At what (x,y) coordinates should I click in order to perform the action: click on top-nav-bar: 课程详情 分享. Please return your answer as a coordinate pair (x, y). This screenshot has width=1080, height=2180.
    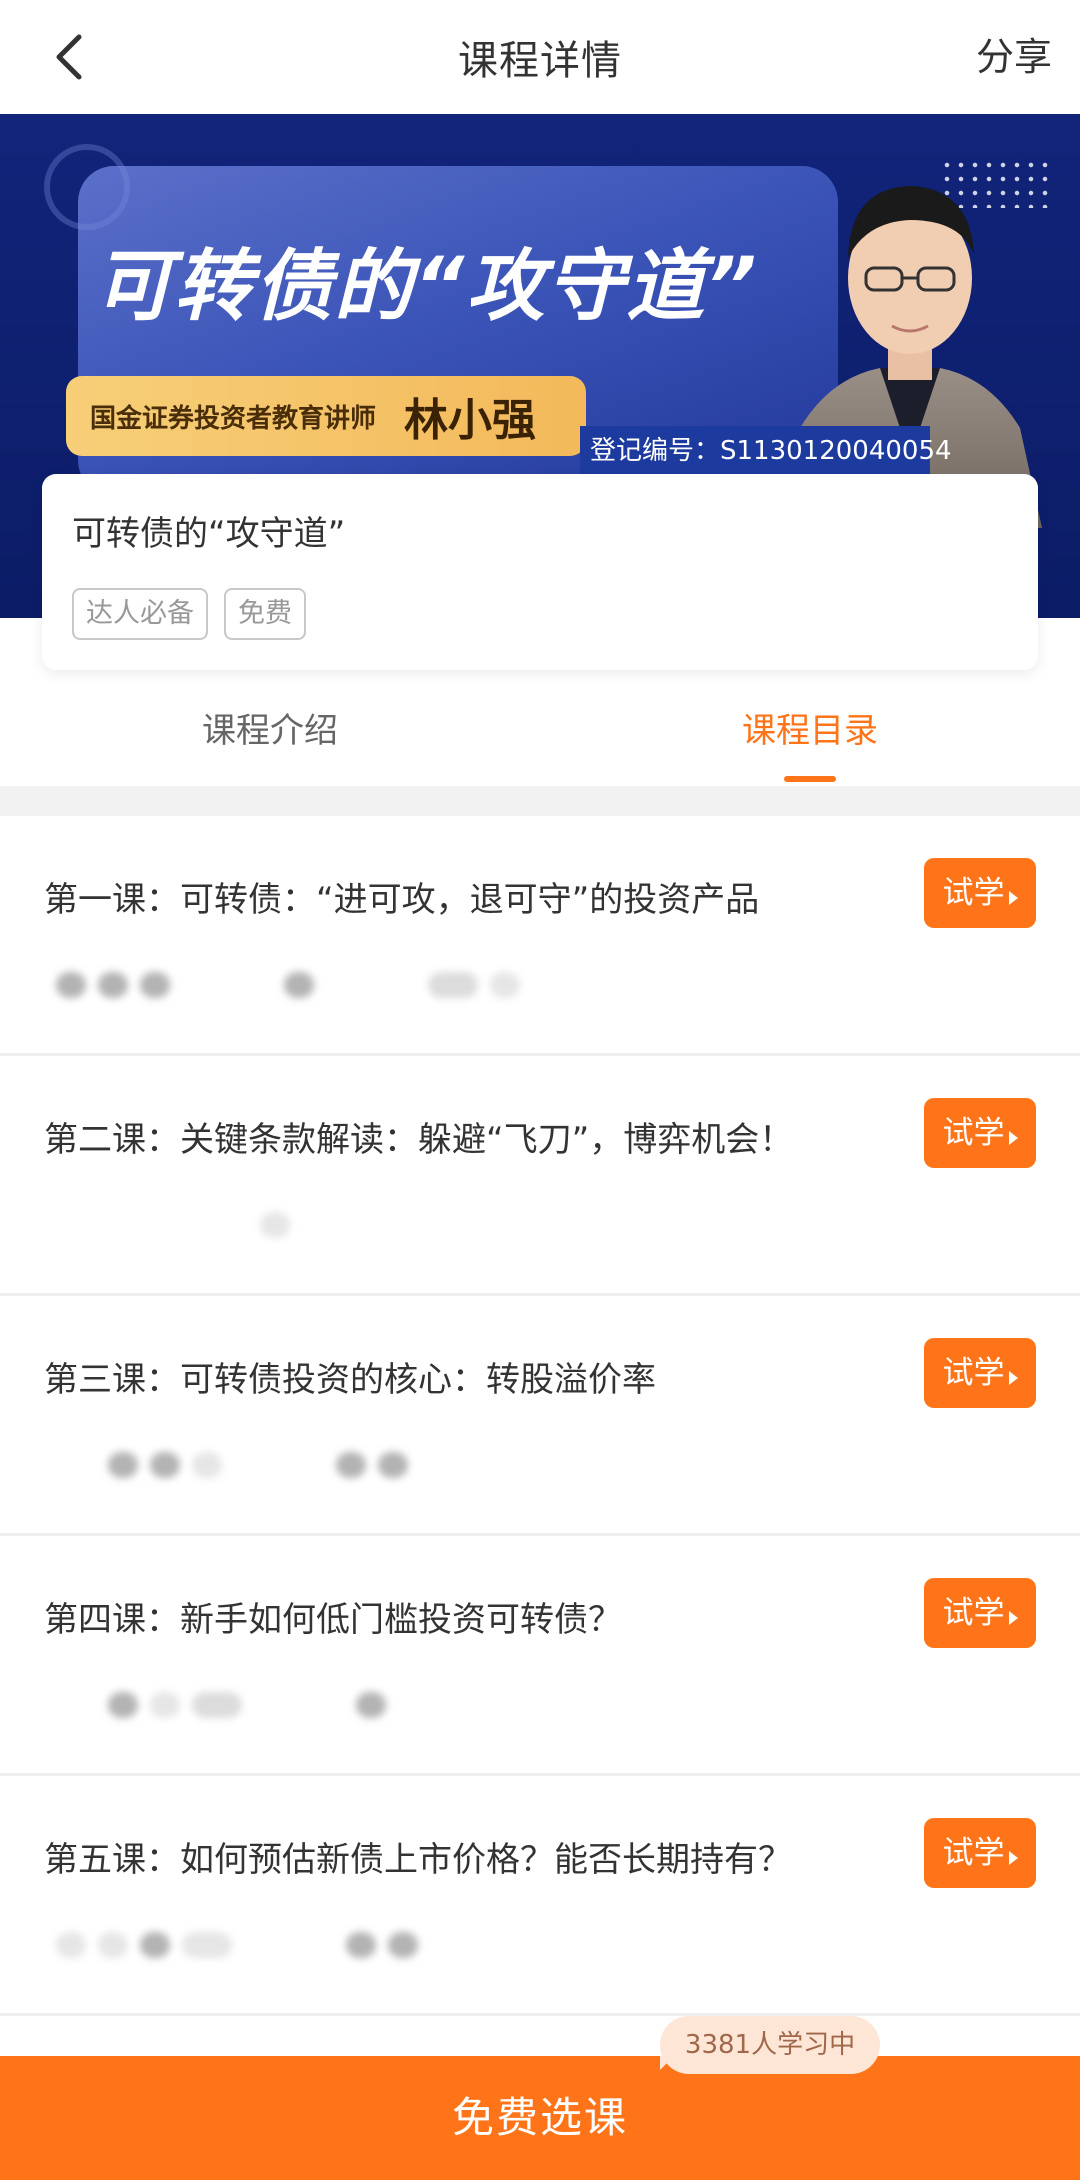
    Looking at the image, I should click on (540, 57).